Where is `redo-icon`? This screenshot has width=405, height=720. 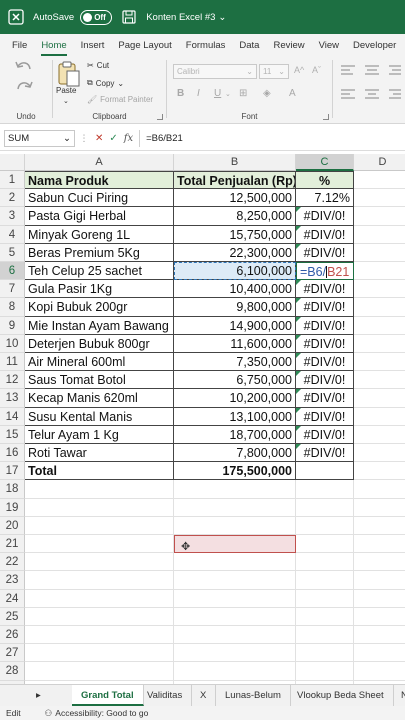 redo-icon is located at coordinates (24, 88).